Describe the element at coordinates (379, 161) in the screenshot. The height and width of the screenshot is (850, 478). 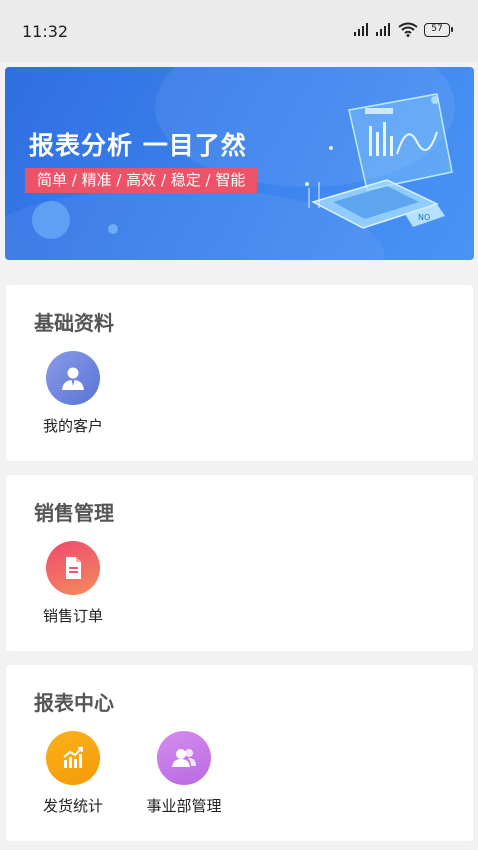
I see `analytics-illustration: NO` at that location.